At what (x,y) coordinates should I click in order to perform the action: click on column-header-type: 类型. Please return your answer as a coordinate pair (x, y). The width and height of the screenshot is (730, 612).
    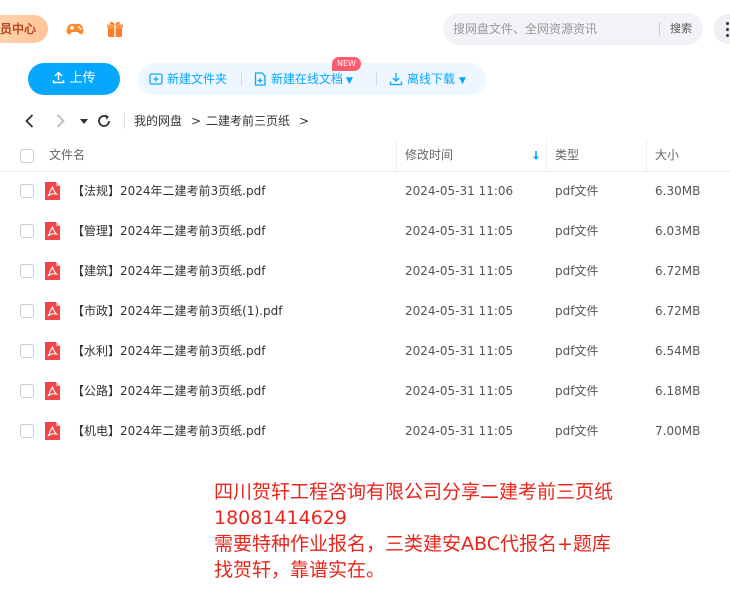
    Looking at the image, I should click on (567, 155).